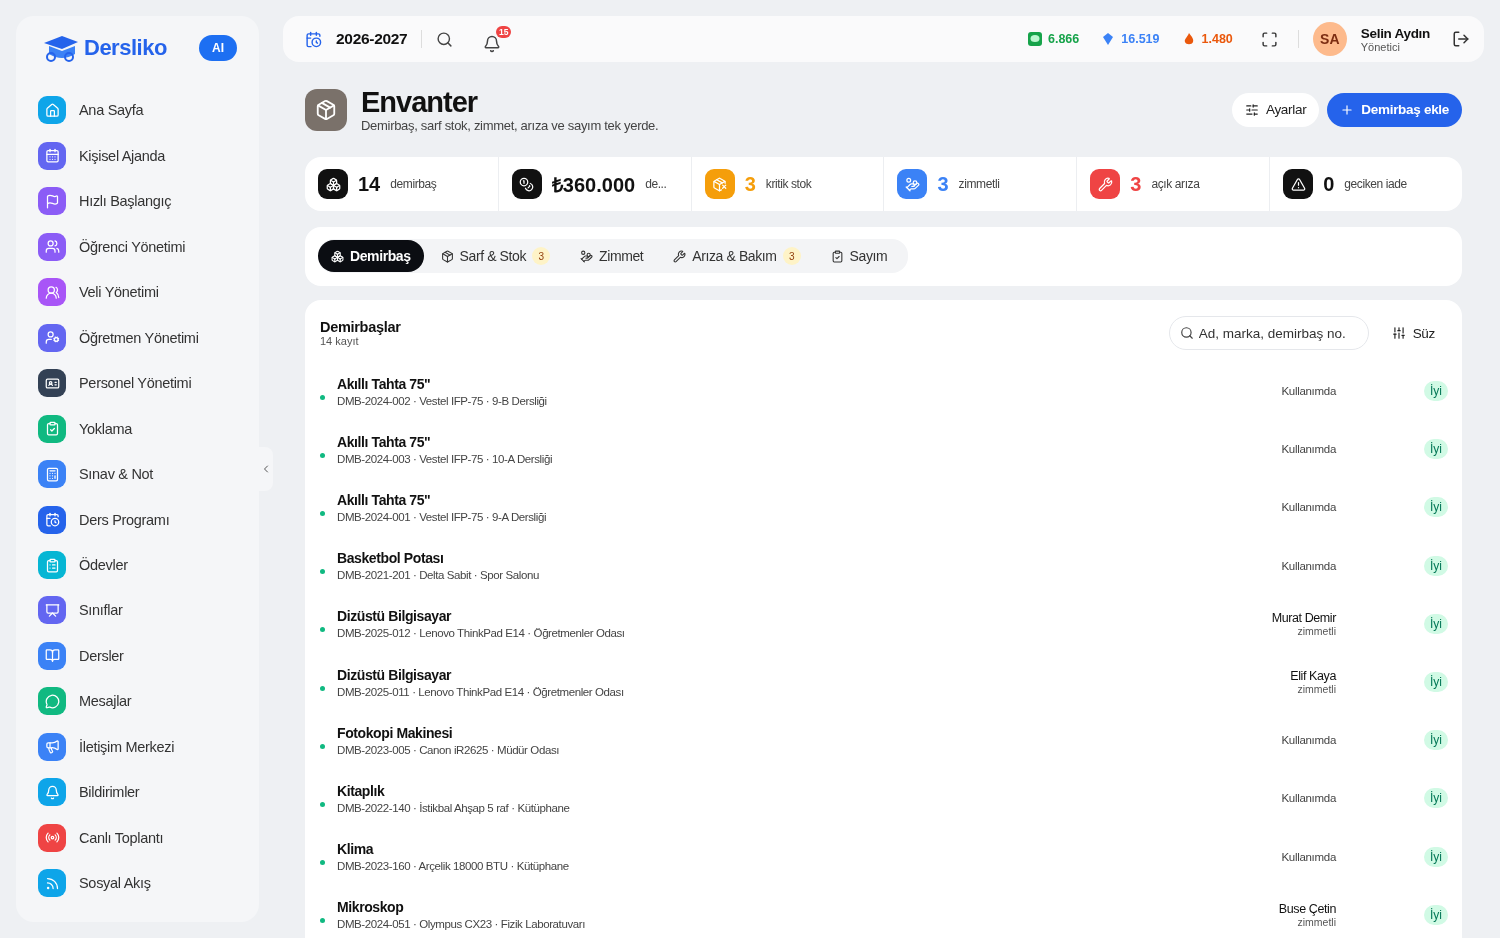 The height and width of the screenshot is (938, 1500). I want to click on list-row: Dizüstü Bilgisayar DMB-2025-012 · Lenovo ThinkPad E14 · Öğretmenler Odası Murat Demir zimmetli İyi, so click(884, 623).